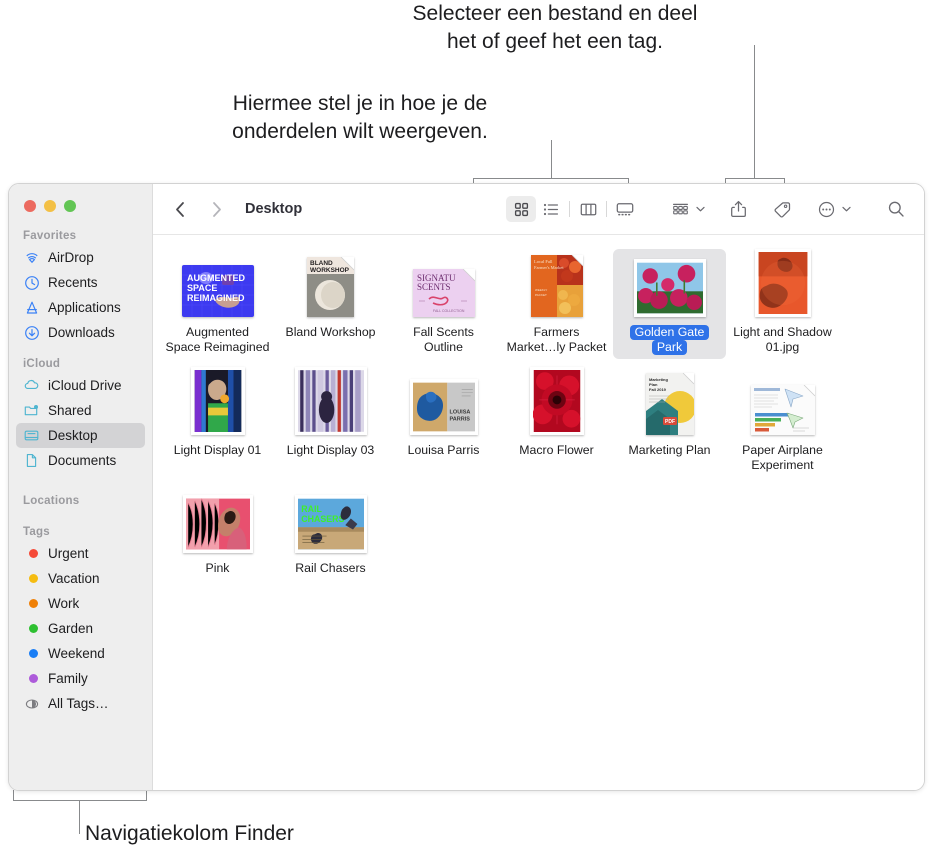  Describe the element at coordinates (443, 347) in the screenshot. I see `file-name-line: Outline` at that location.